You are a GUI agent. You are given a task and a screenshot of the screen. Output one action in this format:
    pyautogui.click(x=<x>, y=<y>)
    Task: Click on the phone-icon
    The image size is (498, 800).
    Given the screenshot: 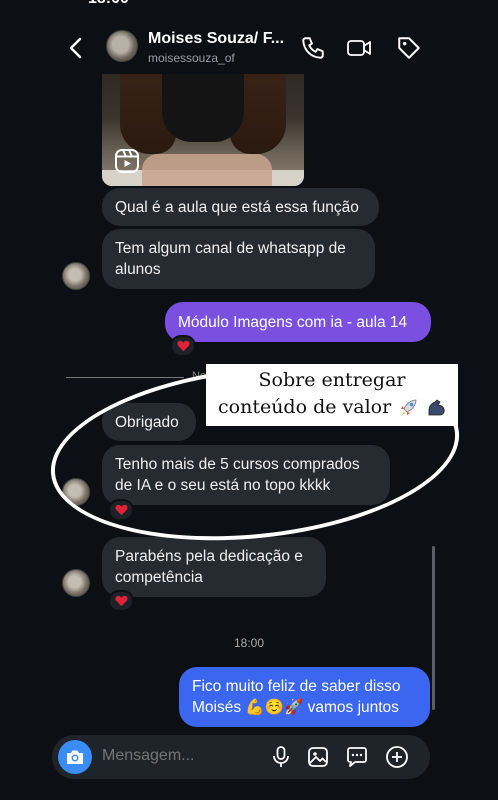 What is the action you would take?
    pyautogui.click(x=313, y=48)
    